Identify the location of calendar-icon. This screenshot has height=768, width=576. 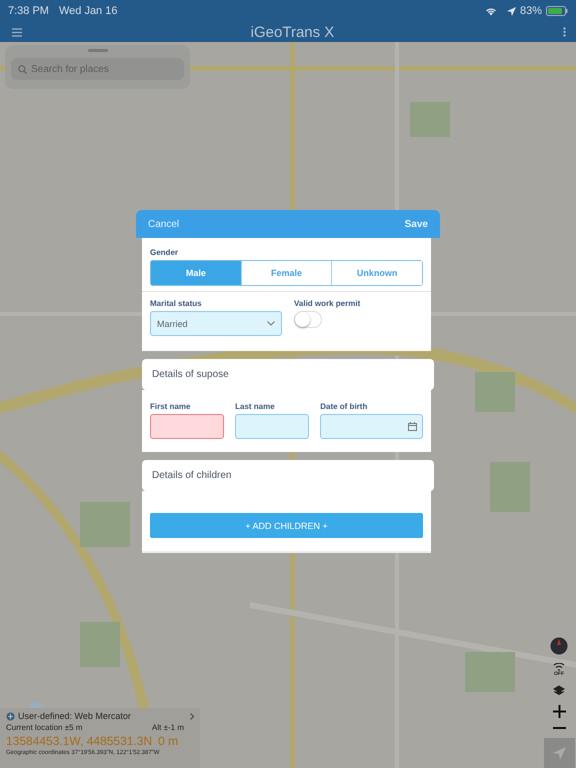
(412, 426).